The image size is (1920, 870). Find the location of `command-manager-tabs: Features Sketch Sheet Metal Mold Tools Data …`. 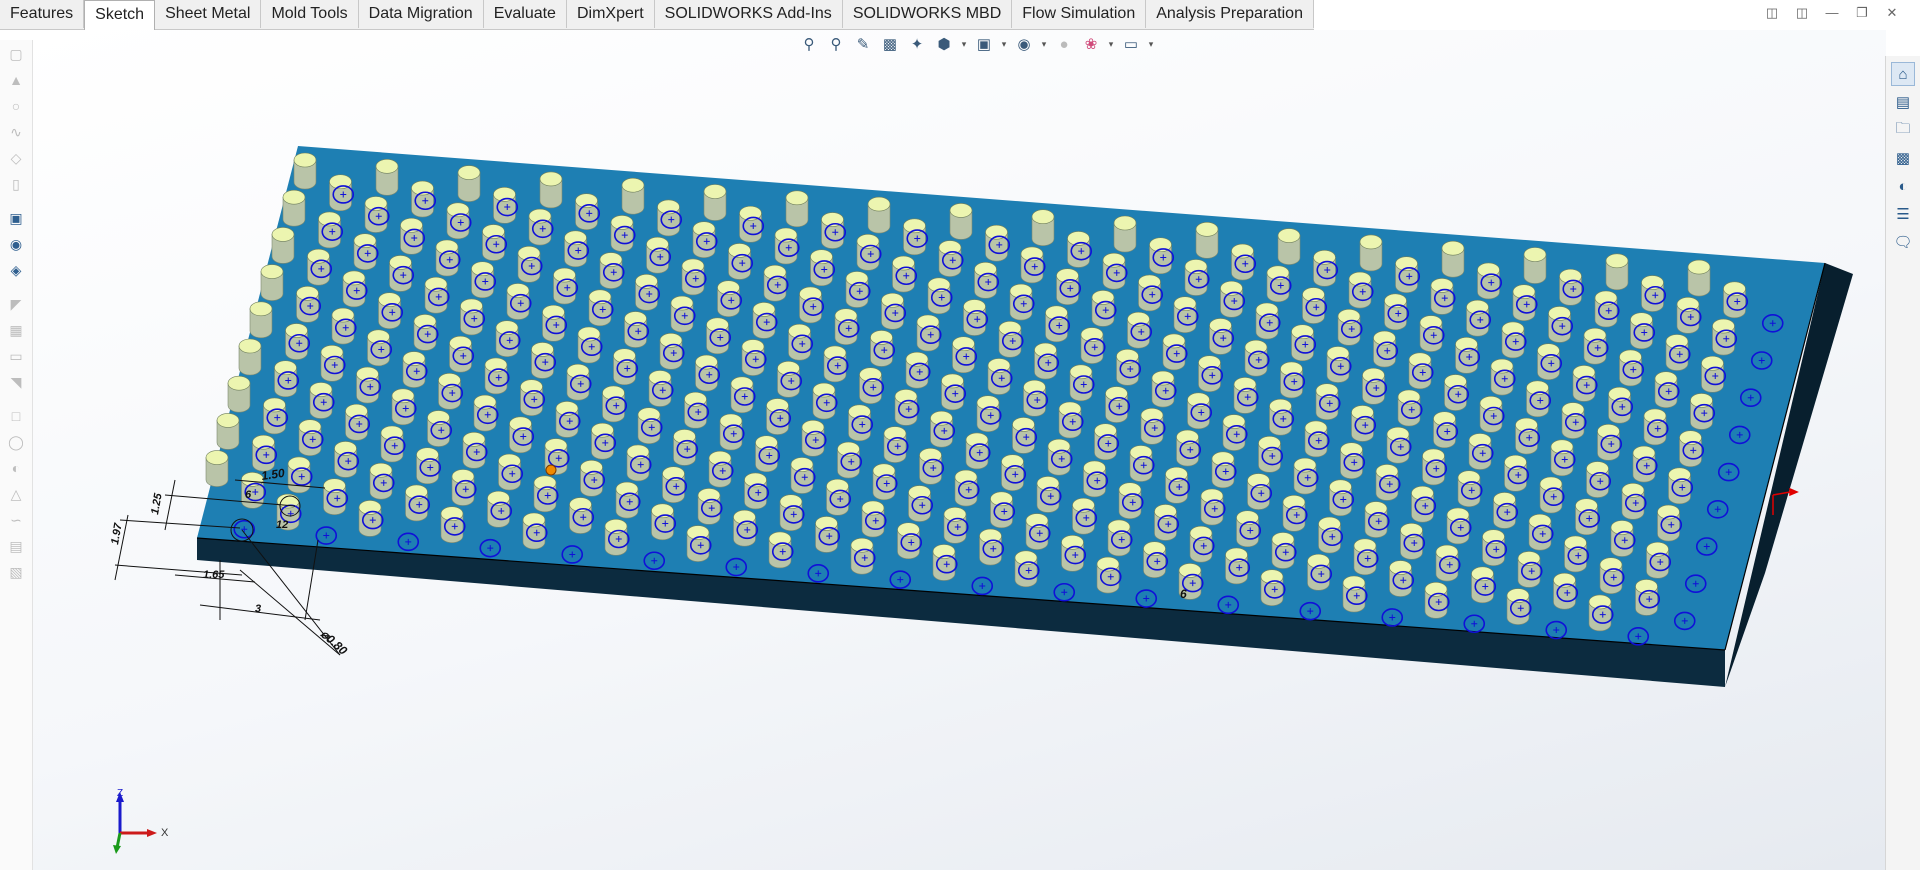

command-manager-tabs: Features Sketch Sheet Metal Mold Tools Data … is located at coordinates (657, 15).